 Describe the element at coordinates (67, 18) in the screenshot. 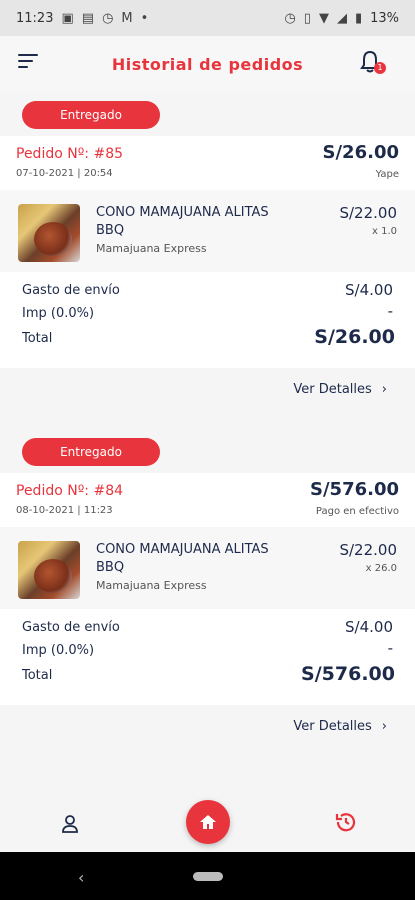

I see `image-icon: ▣` at that location.